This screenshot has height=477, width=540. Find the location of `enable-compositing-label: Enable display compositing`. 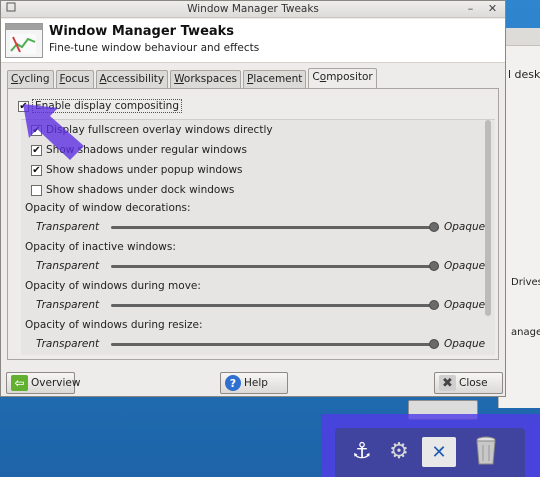

enable-compositing-label: Enable display compositing is located at coordinates (107, 106).